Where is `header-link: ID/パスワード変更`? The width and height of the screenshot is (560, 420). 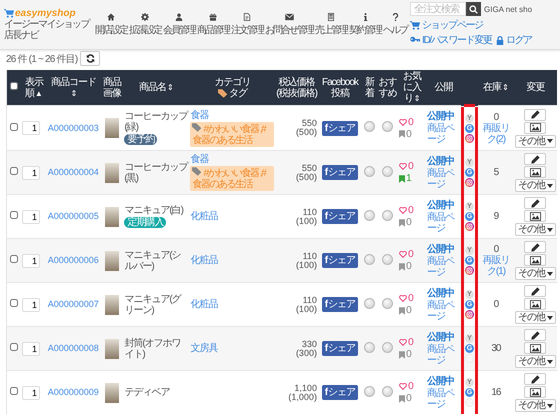 header-link: ID/パスワード変更 is located at coordinates (451, 40).